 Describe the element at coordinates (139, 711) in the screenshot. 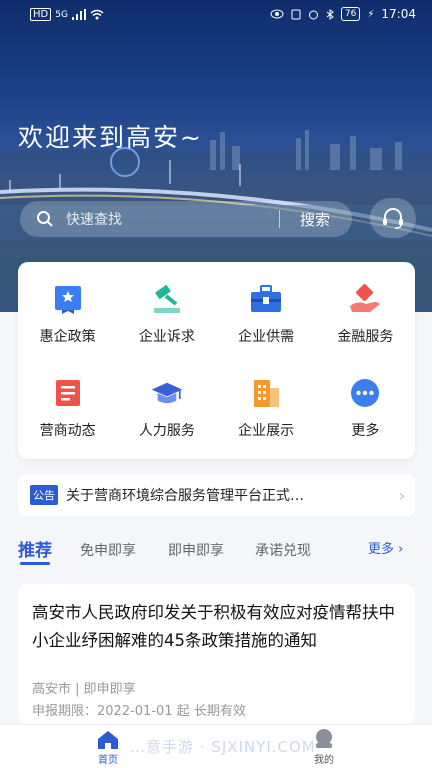

I see `article-period: 申报期限：2022-01-01 起 长期有效` at that location.